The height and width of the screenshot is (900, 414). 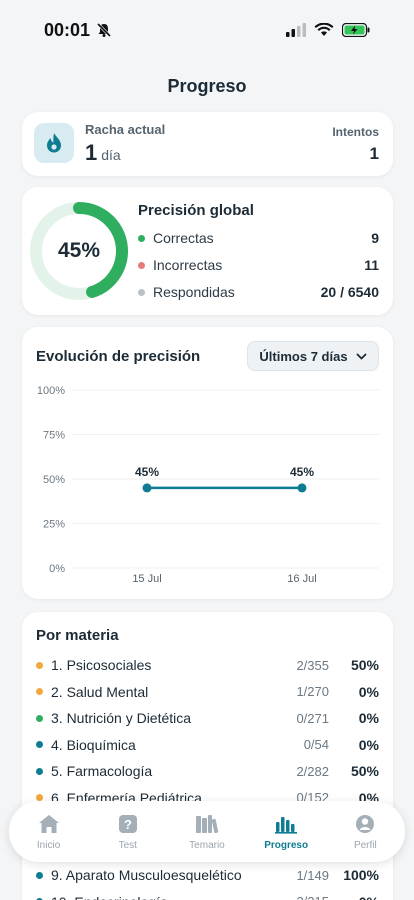 I want to click on accuracy-row-incorrect: Incorrectas 11, so click(x=258, y=265).